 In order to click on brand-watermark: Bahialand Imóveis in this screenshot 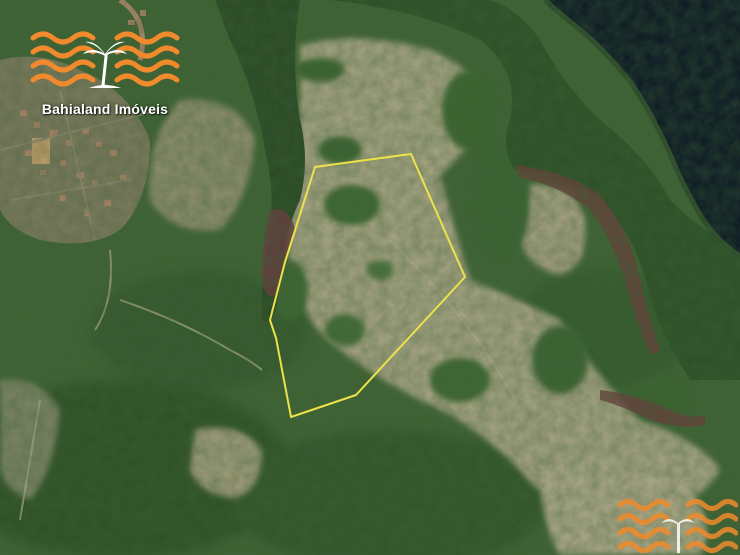, I will do `click(105, 70)`.